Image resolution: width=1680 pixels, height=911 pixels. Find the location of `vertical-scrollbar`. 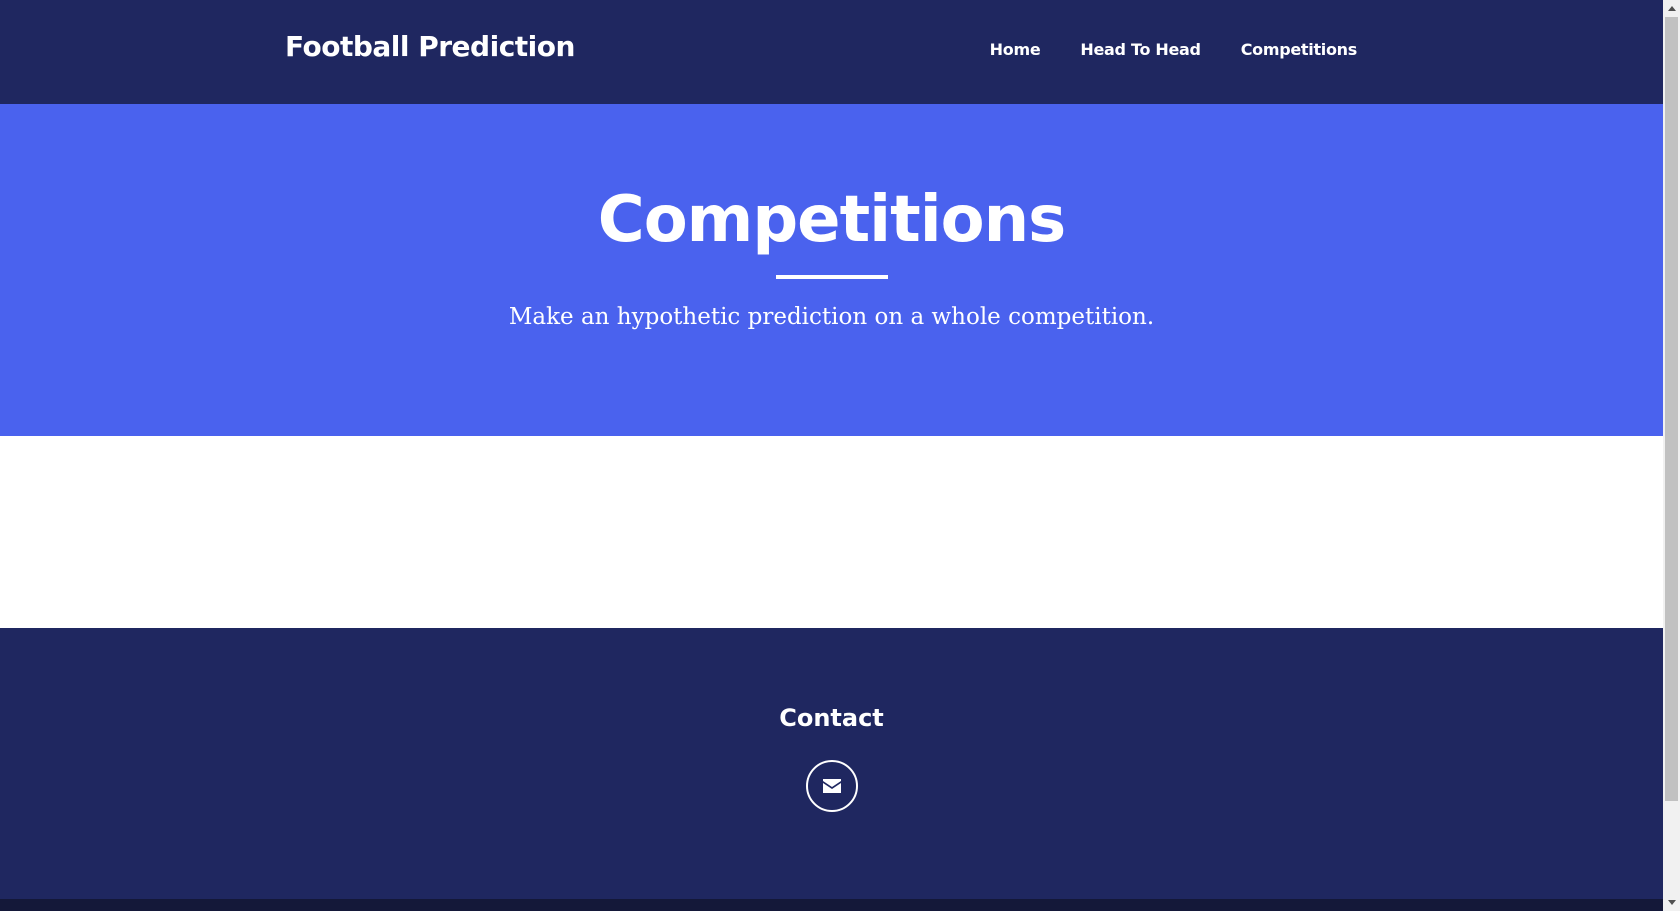

vertical-scrollbar is located at coordinates (1671, 455).